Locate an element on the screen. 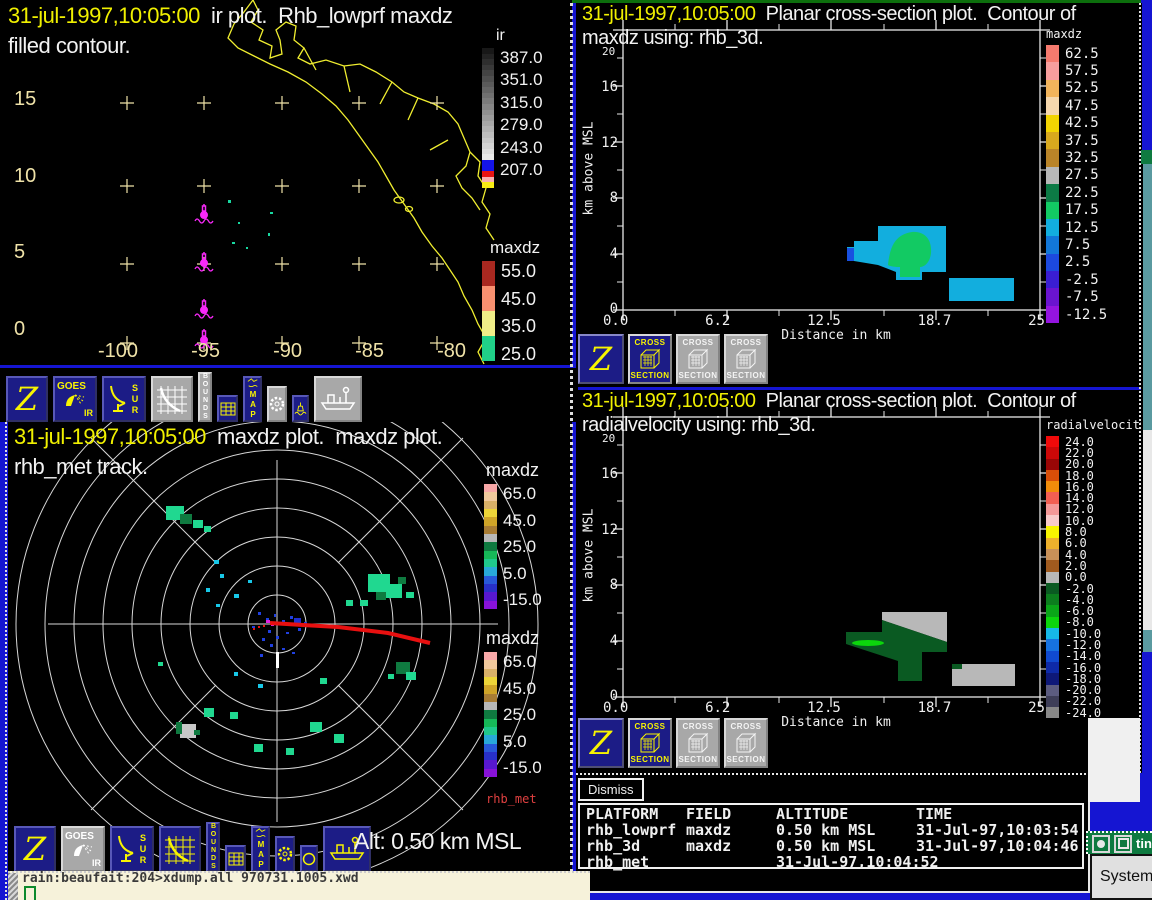  colorbar-row: 2.0 is located at coordinates (1093, 566).